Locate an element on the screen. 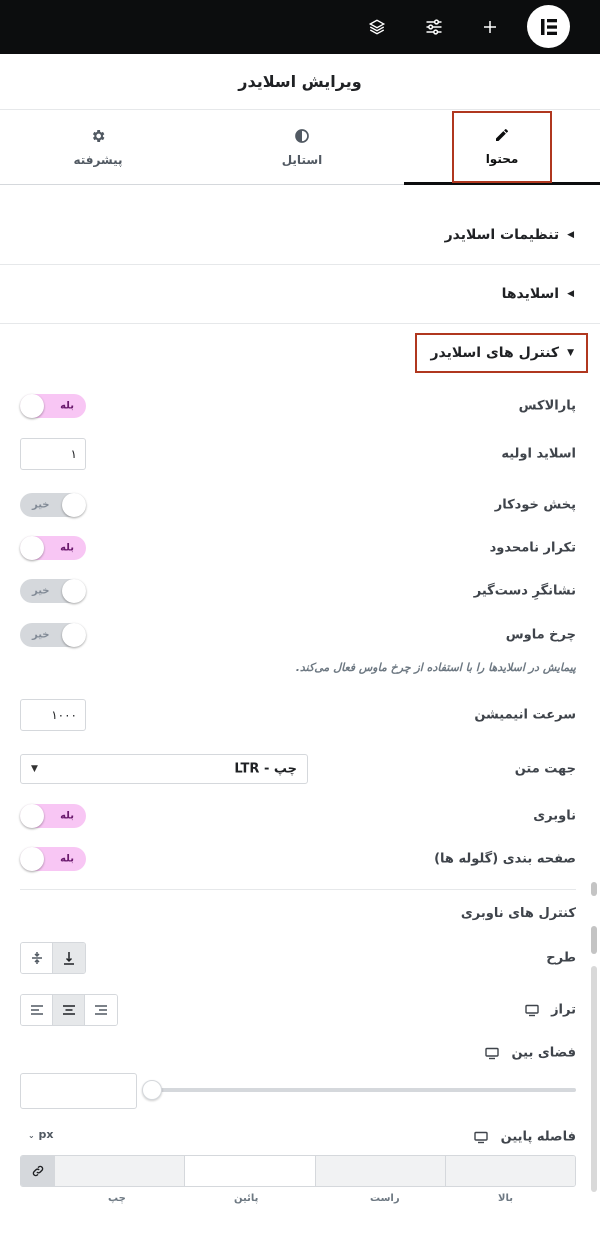  row-parallax: پارالاکس بله is located at coordinates (300, 406).